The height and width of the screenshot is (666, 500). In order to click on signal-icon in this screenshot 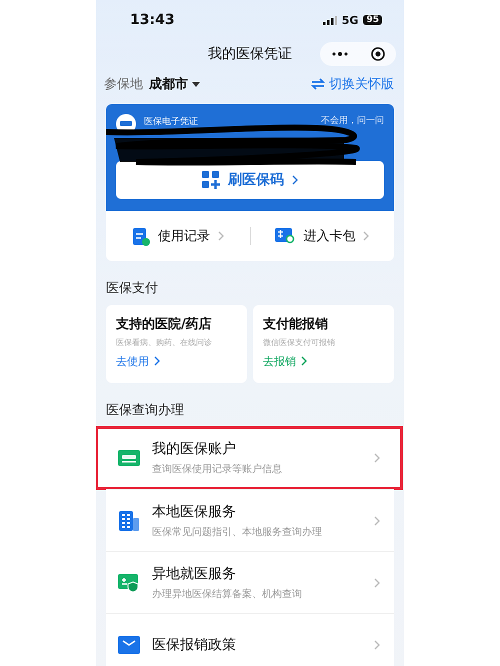, I will do `click(329, 20)`.